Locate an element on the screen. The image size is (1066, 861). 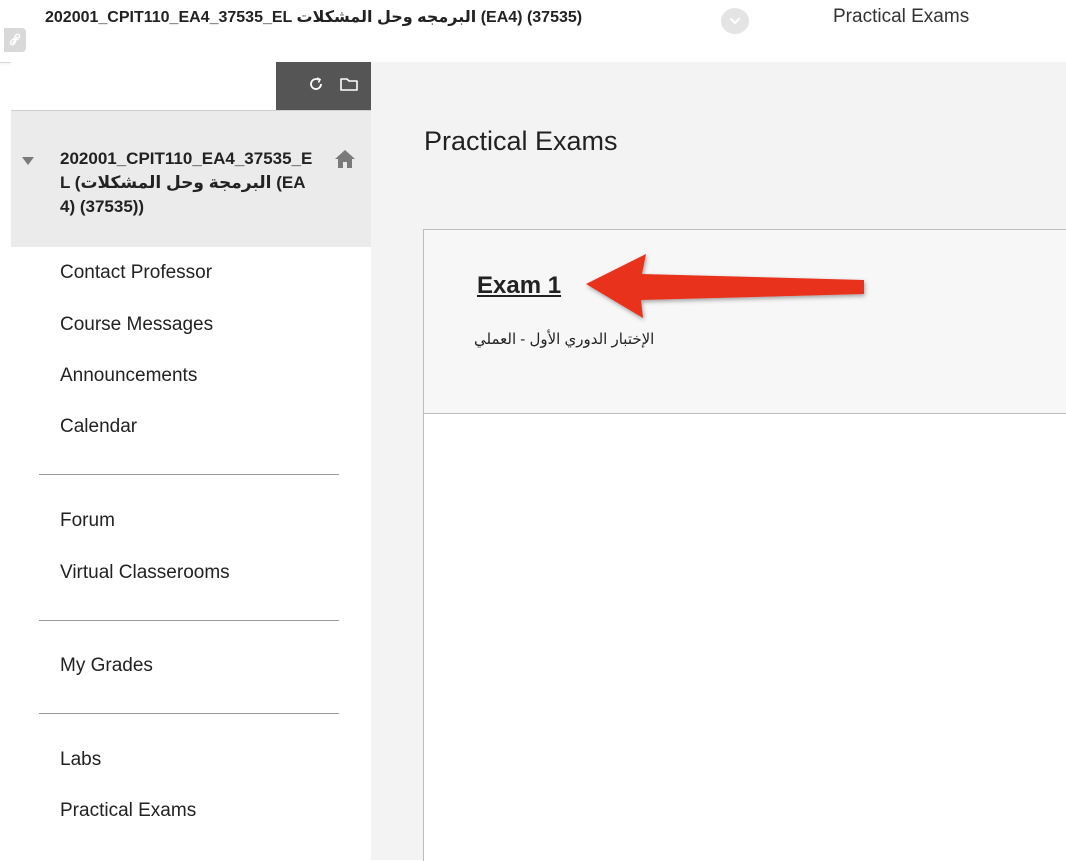
folder-icon is located at coordinates (349, 86).